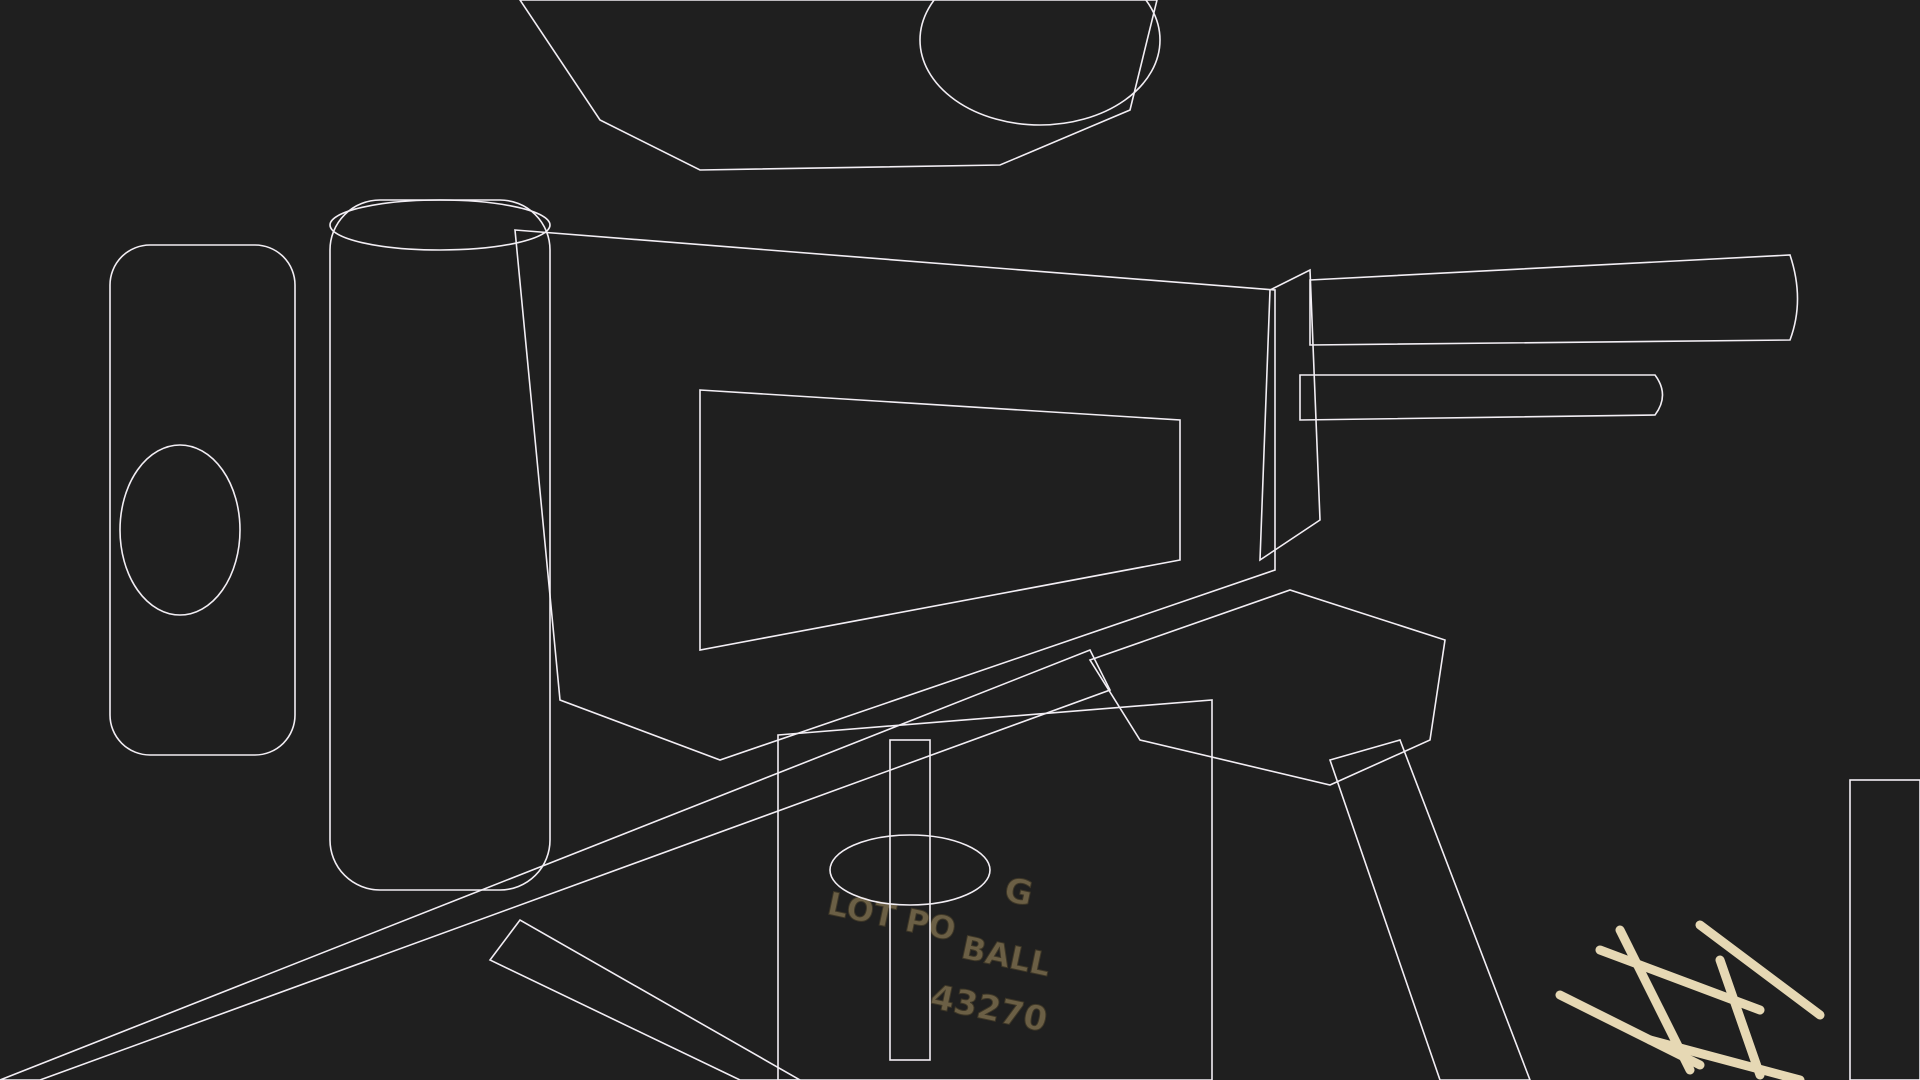  What do you see at coordinates (1529, 408) in the screenshot?
I see `barrel` at bounding box center [1529, 408].